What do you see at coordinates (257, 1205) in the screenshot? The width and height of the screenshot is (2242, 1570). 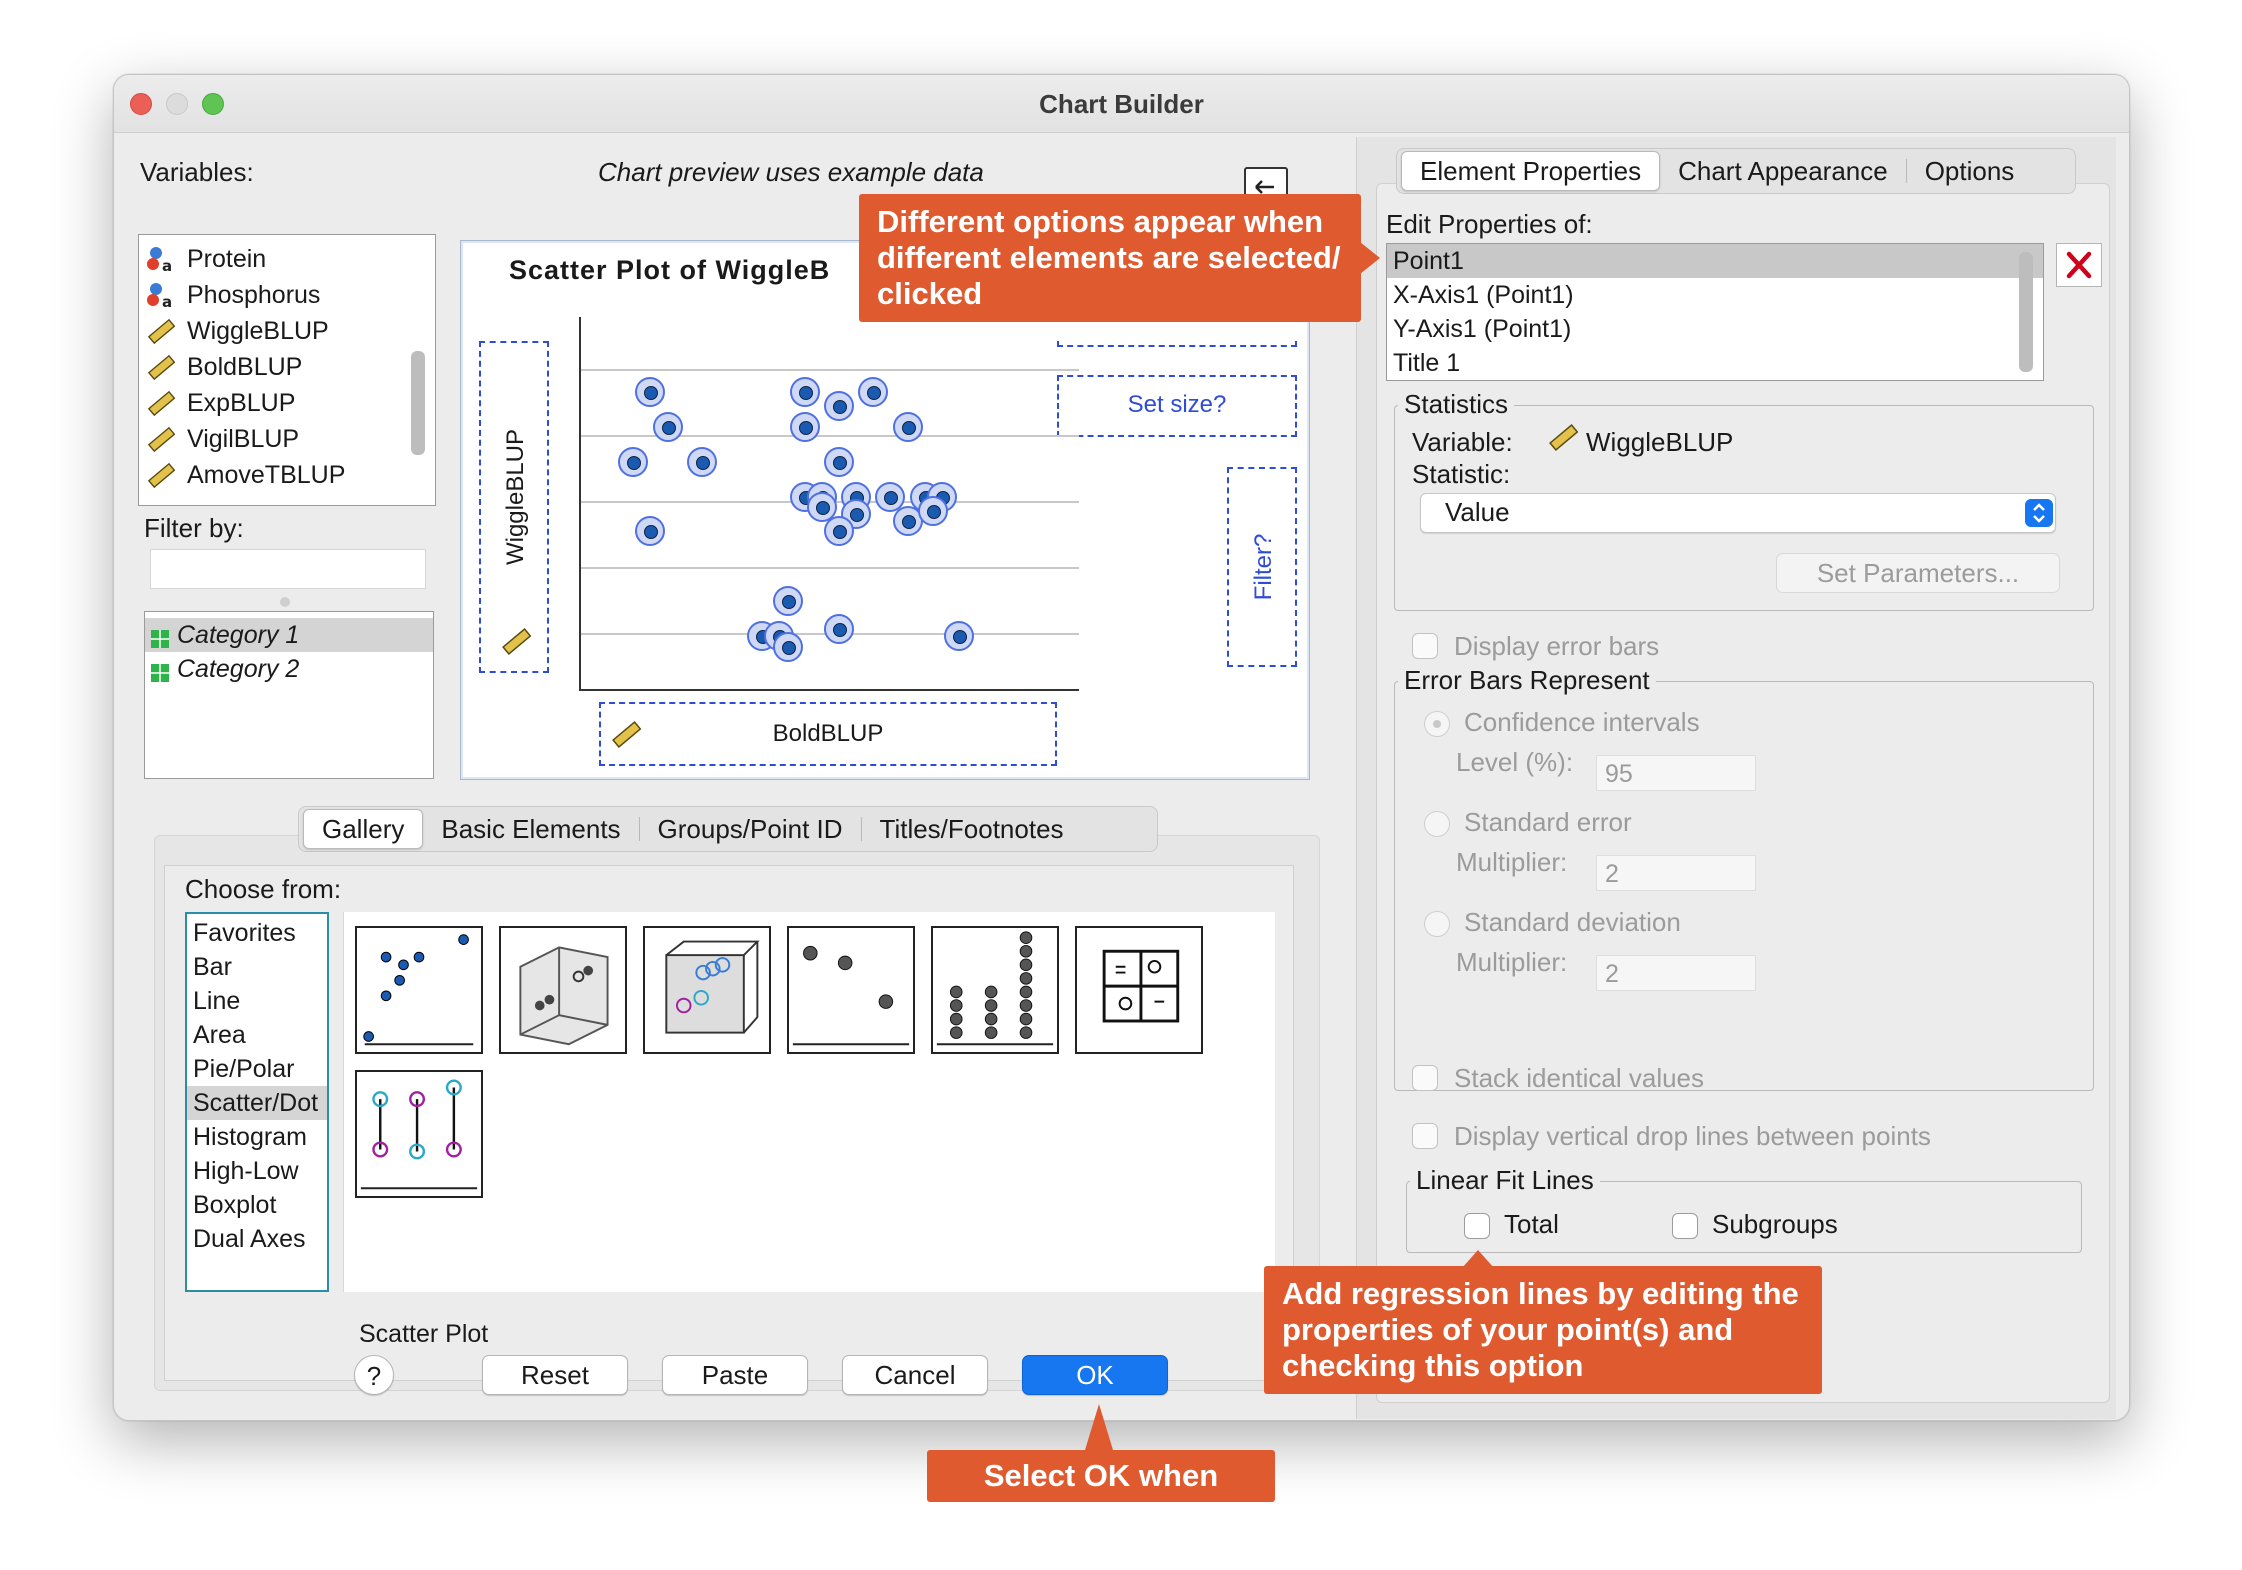 I see `chart-type-item: Boxplot` at bounding box center [257, 1205].